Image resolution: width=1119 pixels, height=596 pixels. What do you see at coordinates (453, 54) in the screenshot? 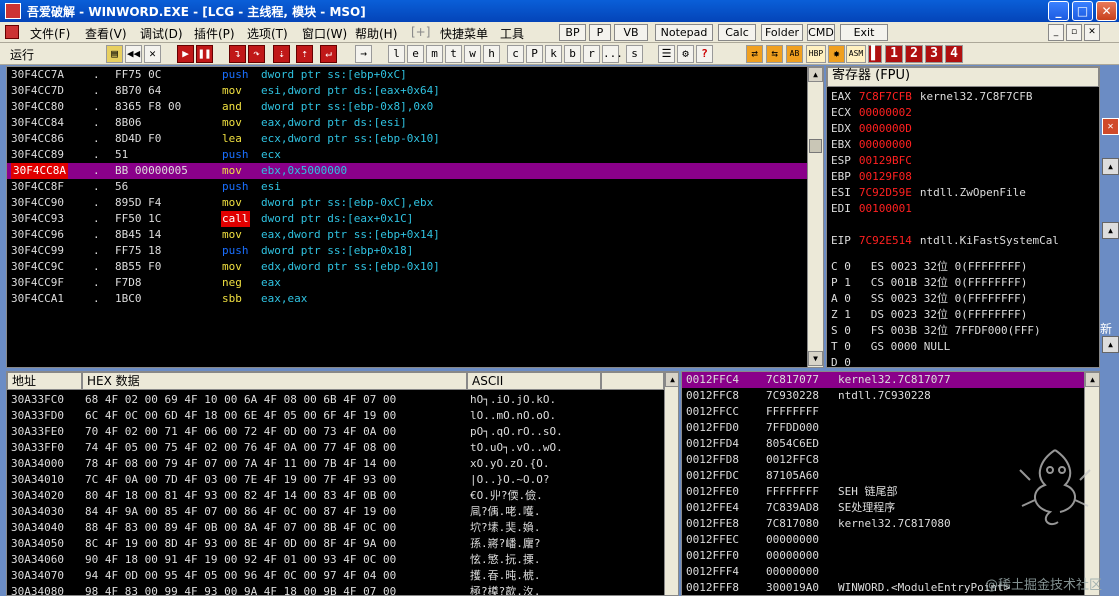
I see `tb-t: t` at bounding box center [453, 54].